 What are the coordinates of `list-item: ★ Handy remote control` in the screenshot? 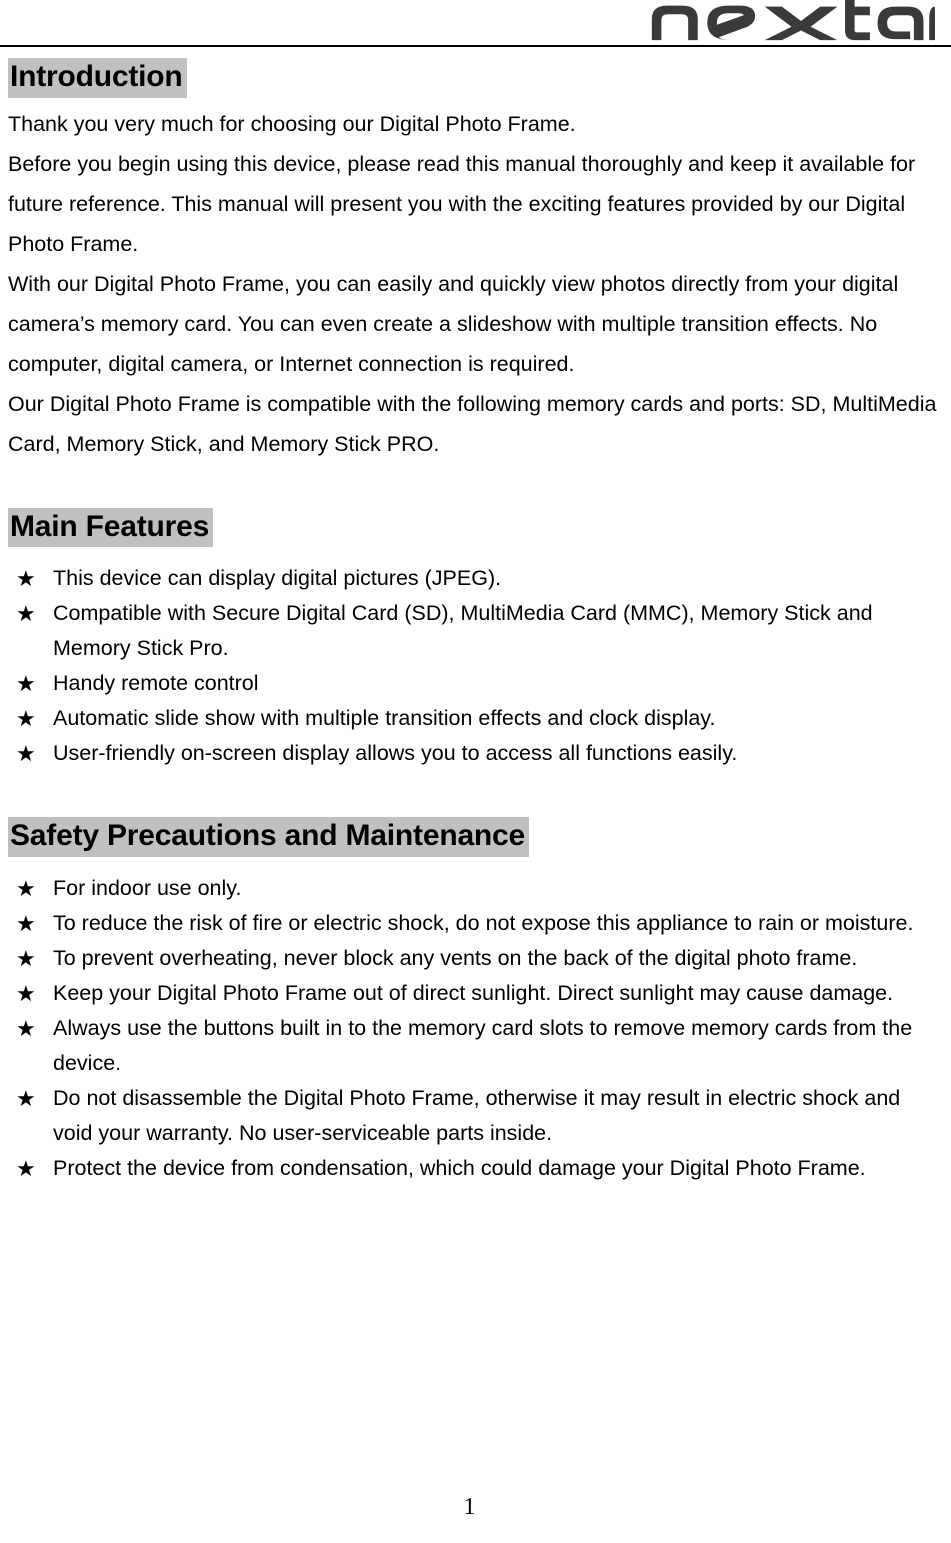 It's located at (474, 683).